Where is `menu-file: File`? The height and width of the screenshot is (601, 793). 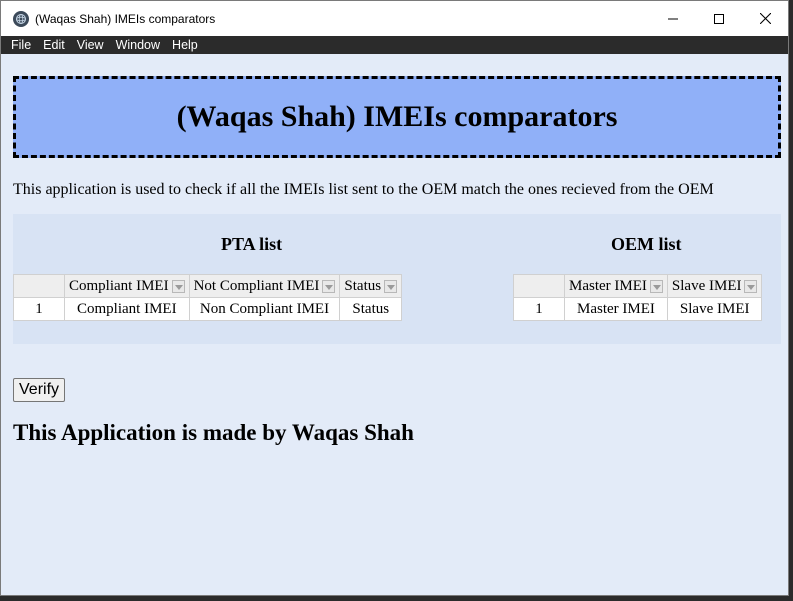
menu-file: File is located at coordinates (21, 45).